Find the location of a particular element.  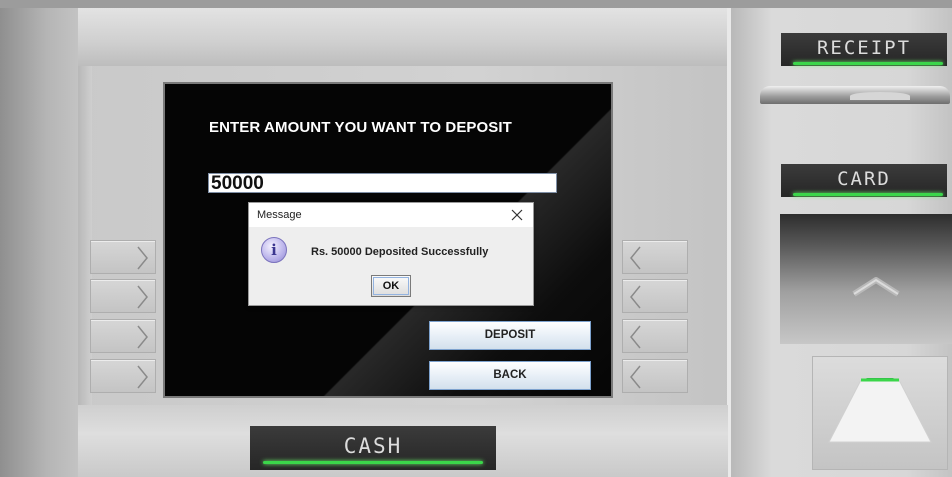

atm-top-band is located at coordinates (476, 4).